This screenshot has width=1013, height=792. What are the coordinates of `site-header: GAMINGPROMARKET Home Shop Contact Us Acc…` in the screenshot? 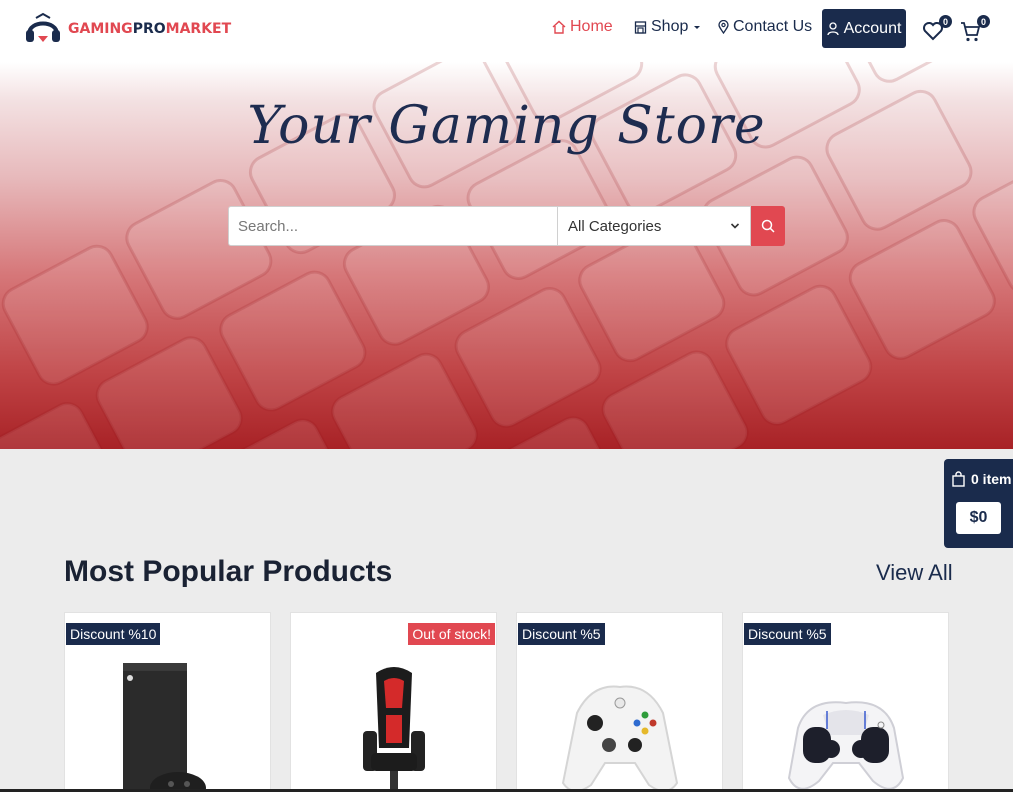 It's located at (506, 31).